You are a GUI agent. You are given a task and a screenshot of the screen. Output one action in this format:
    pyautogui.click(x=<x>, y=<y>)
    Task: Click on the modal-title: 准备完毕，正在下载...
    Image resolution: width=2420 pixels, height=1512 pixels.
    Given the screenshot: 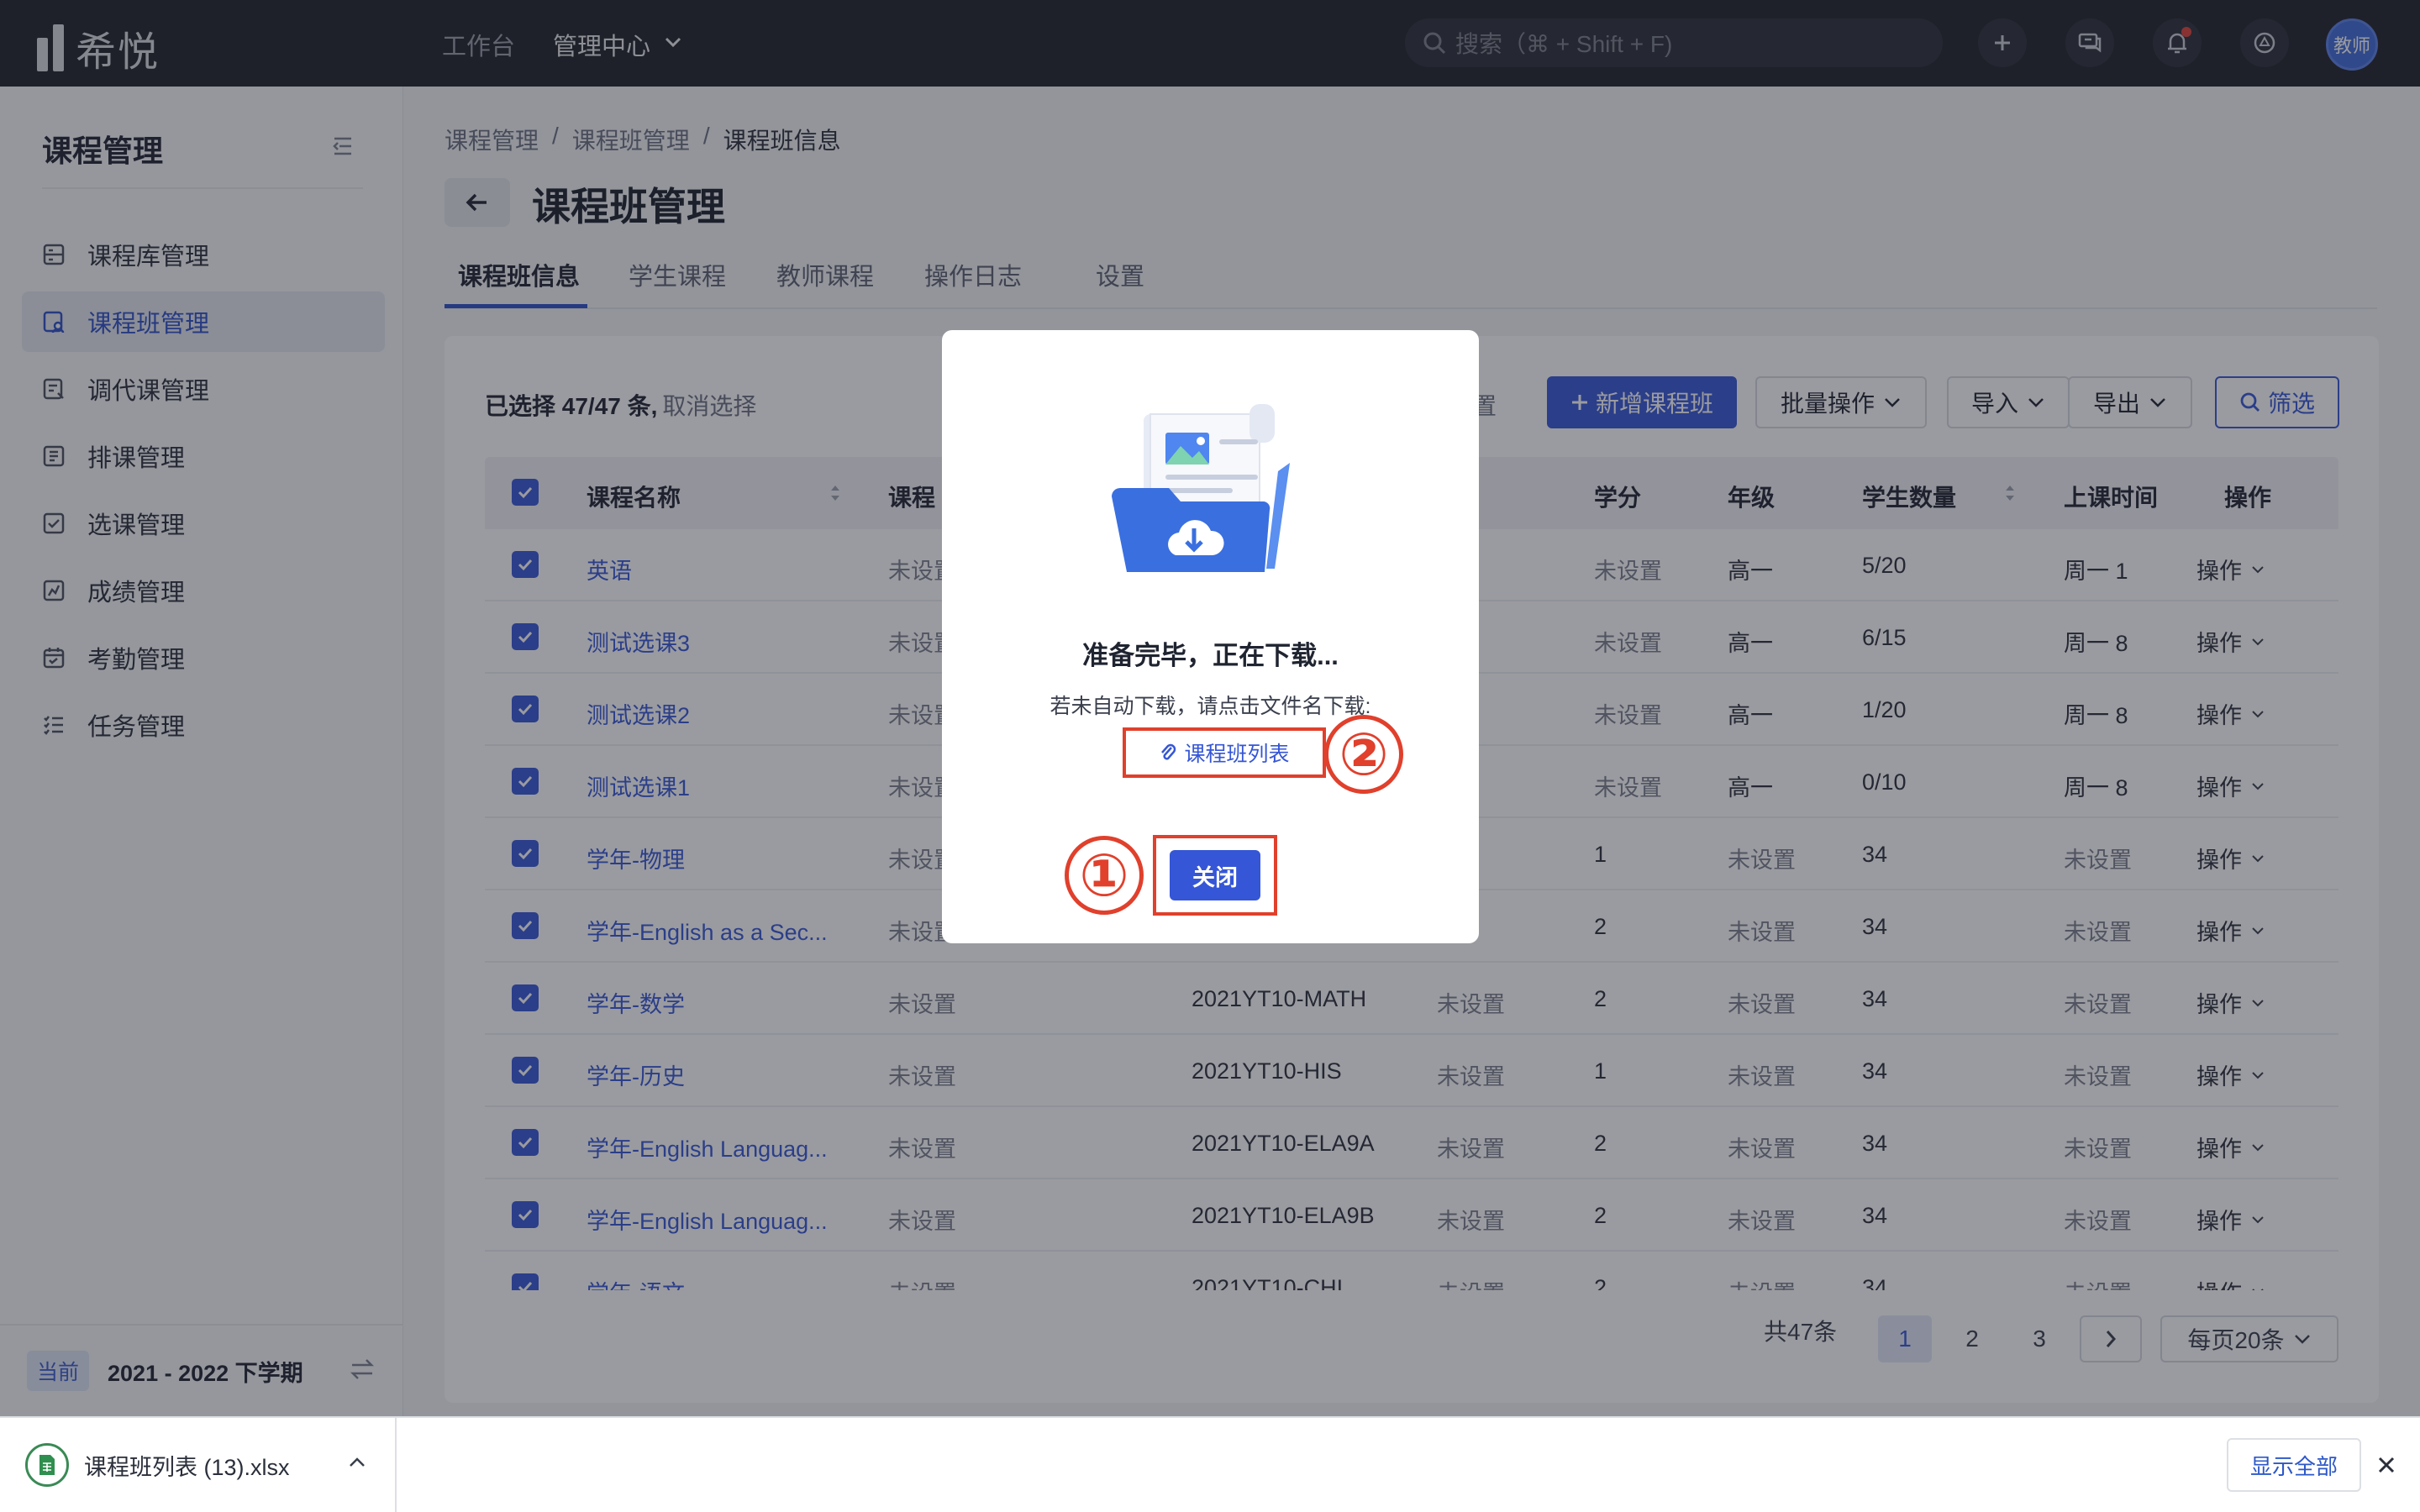 What is the action you would take?
    pyautogui.click(x=1210, y=655)
    